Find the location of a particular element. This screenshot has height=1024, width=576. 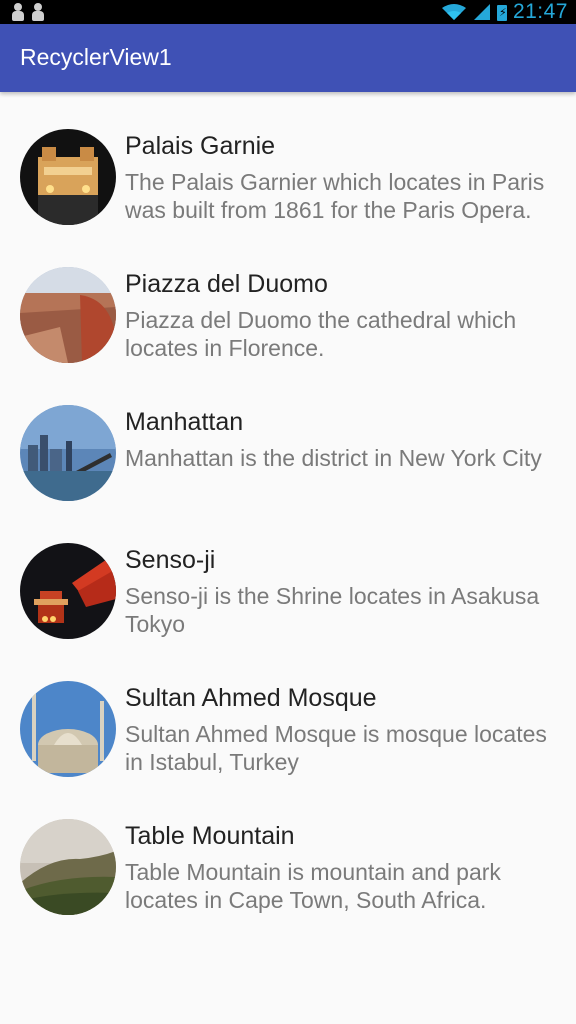

item-title: Senso-ji is located at coordinates (170, 560).